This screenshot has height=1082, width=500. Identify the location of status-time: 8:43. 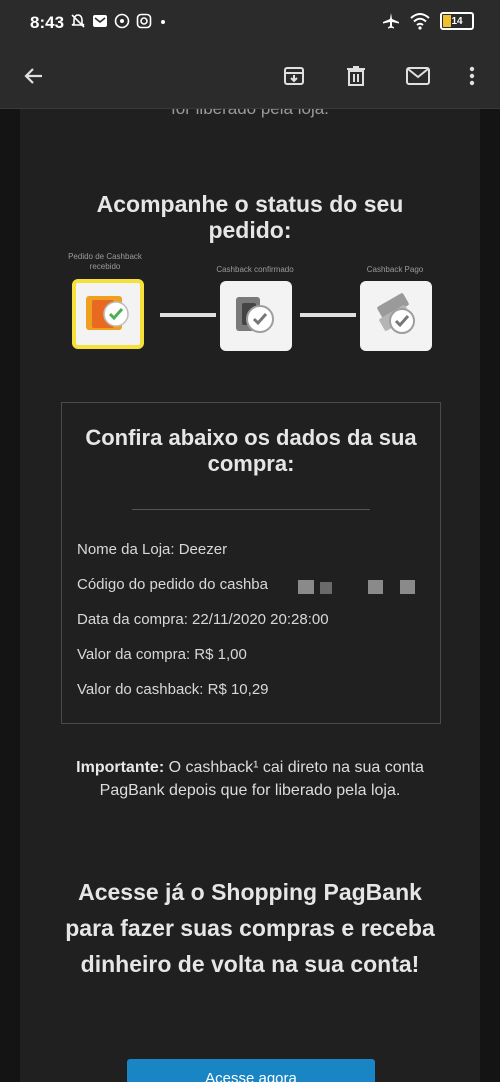
(47, 22).